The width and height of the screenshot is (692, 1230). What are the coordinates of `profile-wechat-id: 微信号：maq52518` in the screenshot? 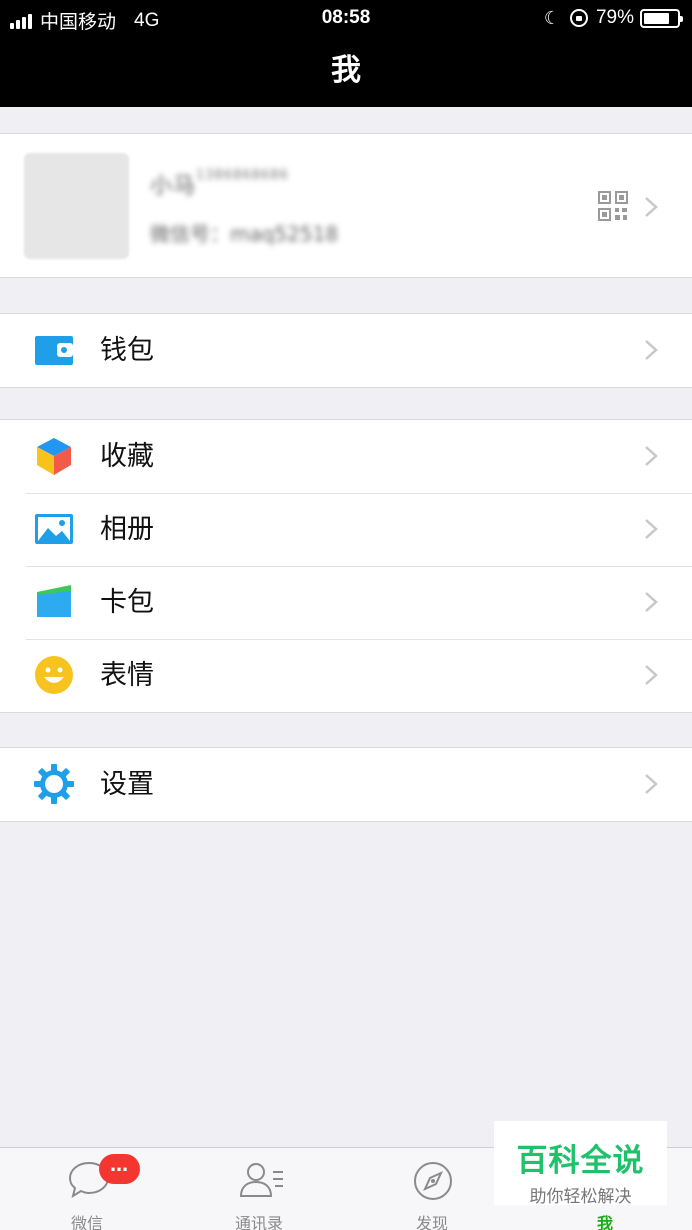 It's located at (244, 232).